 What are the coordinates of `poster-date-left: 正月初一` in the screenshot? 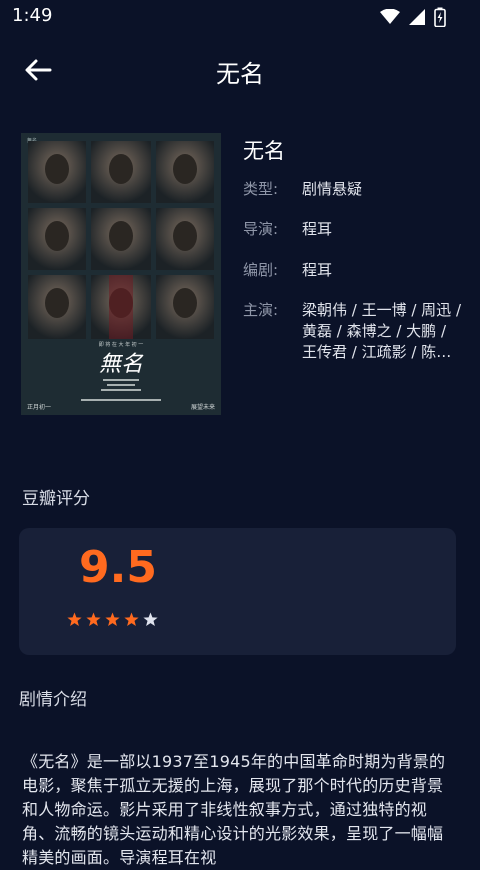 It's located at (39, 407).